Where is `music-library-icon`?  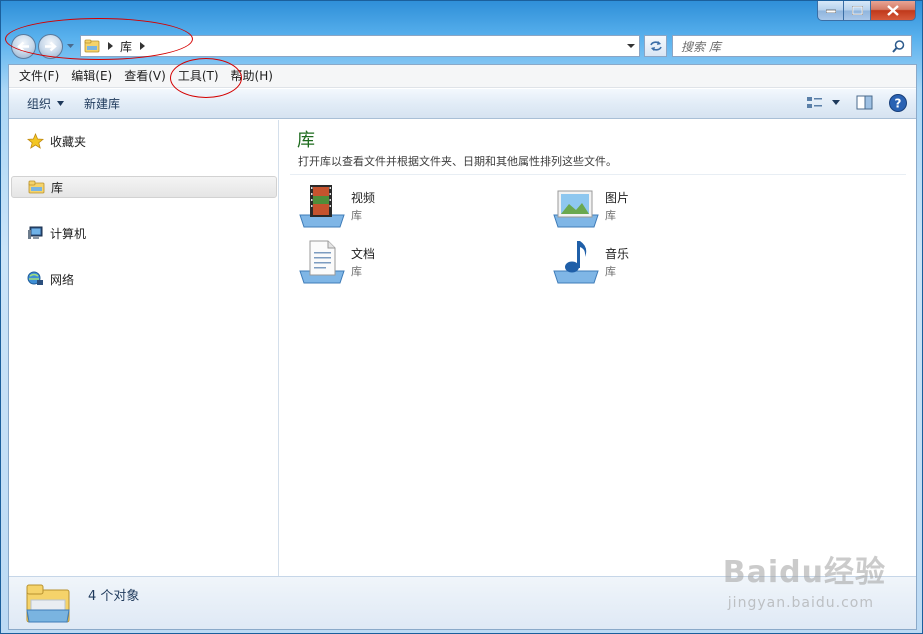 music-library-icon is located at coordinates (576, 262).